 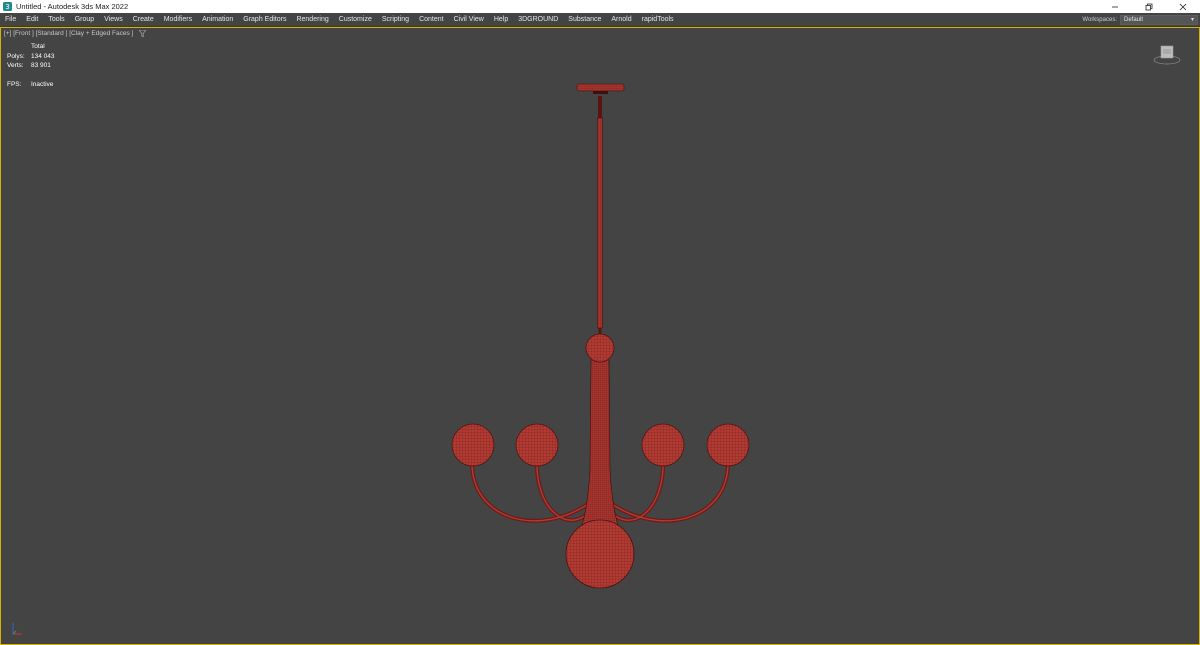 I want to click on central-stem, so click(x=600, y=442).